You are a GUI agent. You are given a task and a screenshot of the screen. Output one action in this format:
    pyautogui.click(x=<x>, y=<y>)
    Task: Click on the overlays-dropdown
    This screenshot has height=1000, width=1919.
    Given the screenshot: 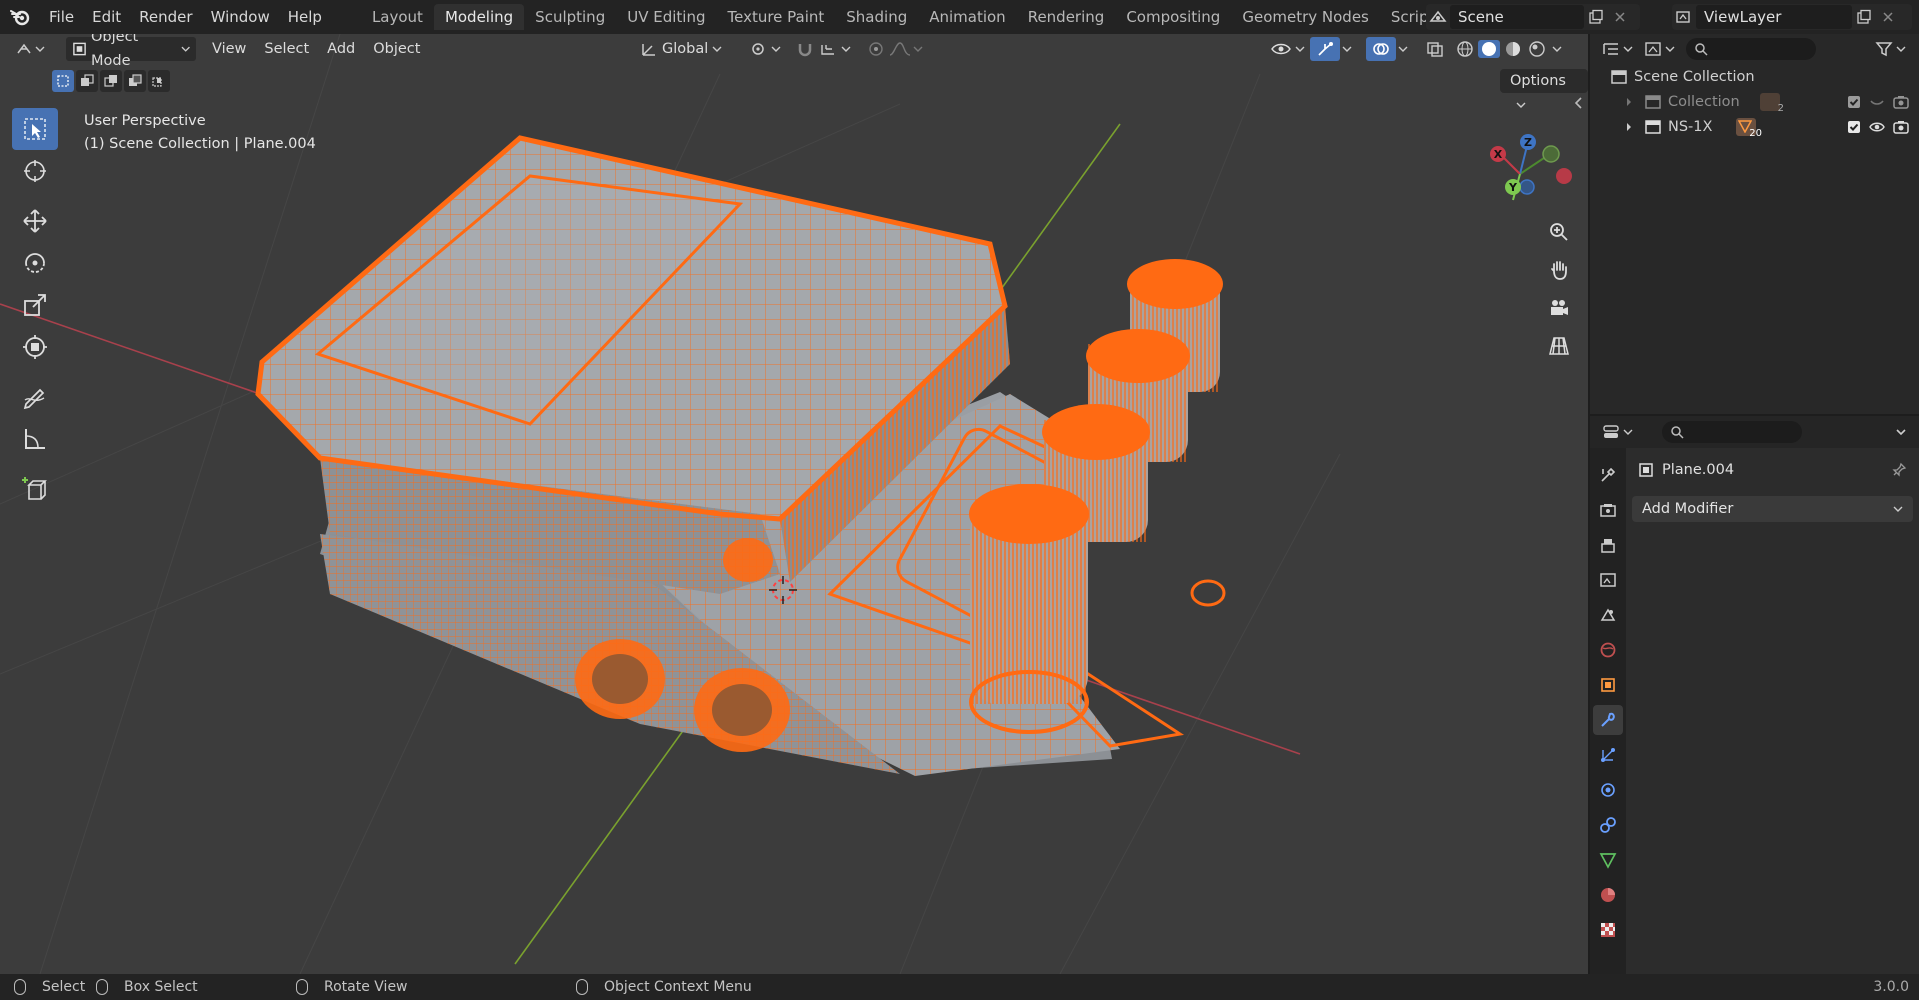 What is the action you would take?
    pyautogui.click(x=1403, y=49)
    